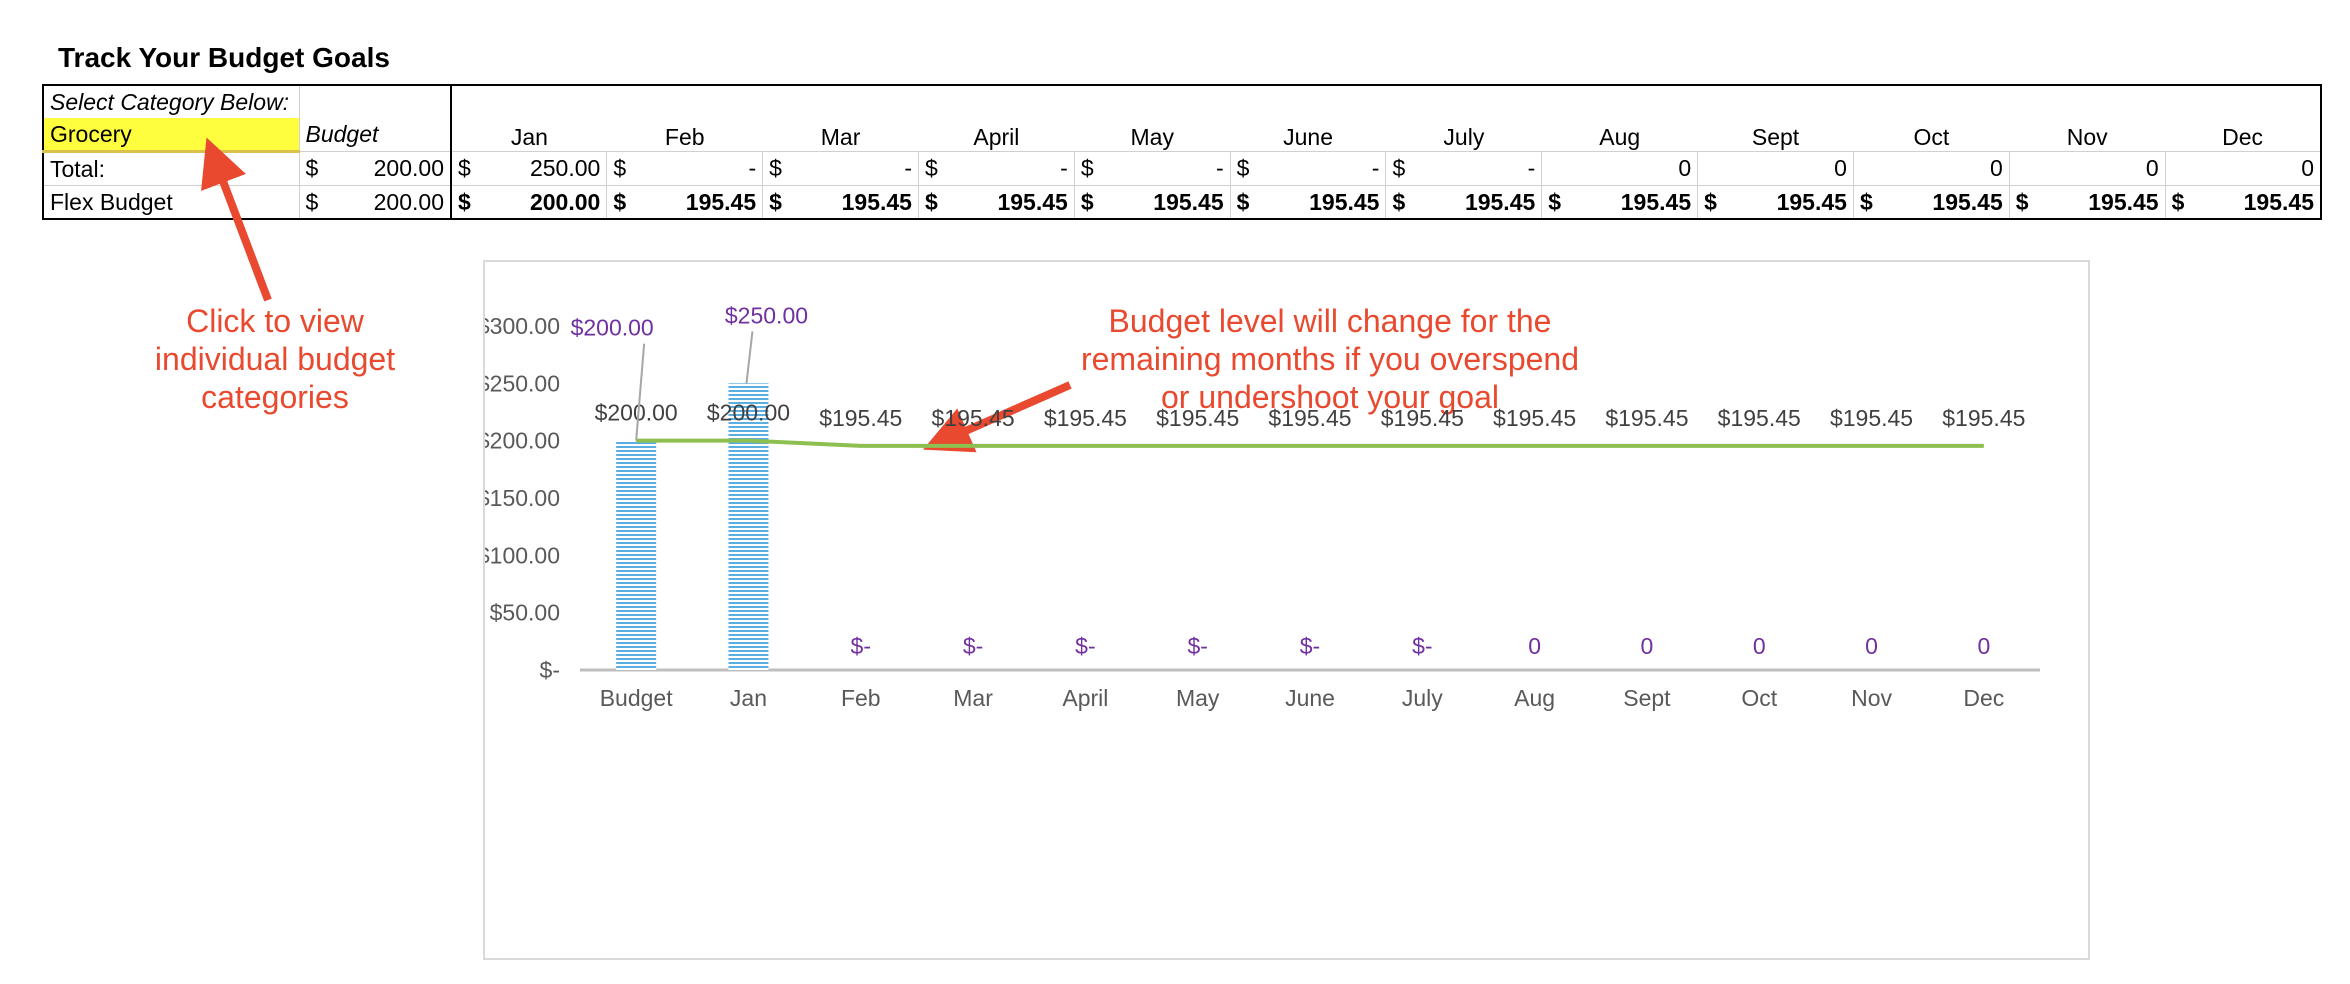 The height and width of the screenshot is (984, 2350). What do you see at coordinates (1983, 698) in the screenshot?
I see `x-tick-label: Dec` at bounding box center [1983, 698].